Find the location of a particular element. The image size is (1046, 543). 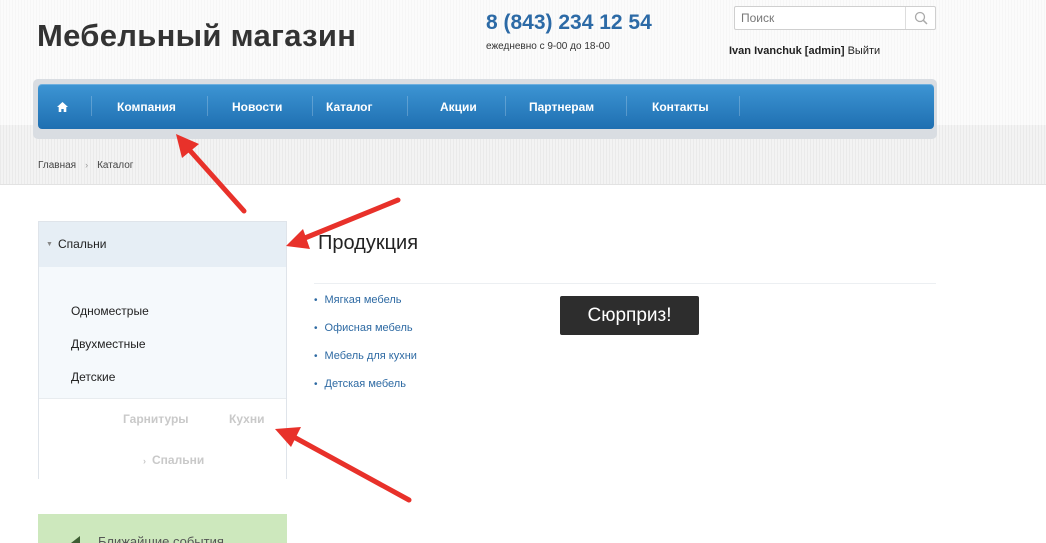

sidebar-footer-sets: Гарнитуры is located at coordinates (156, 419).